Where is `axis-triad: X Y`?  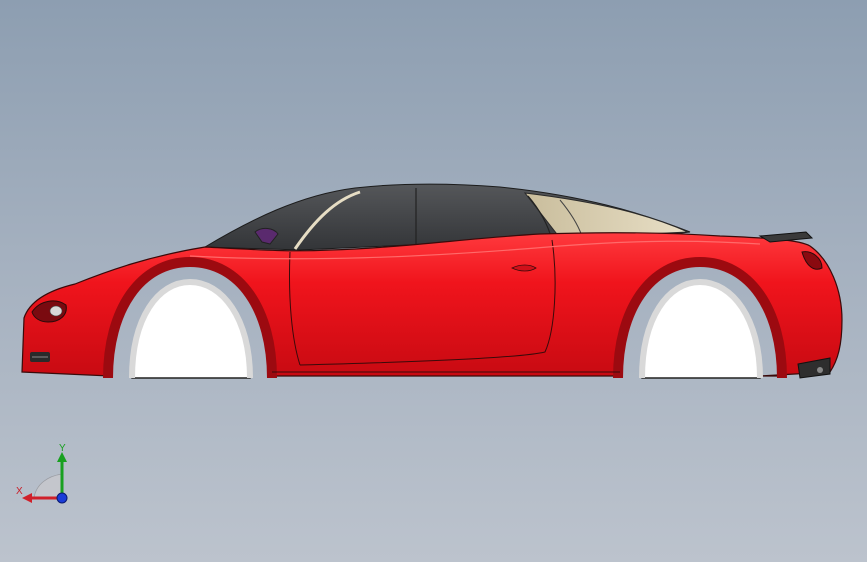
axis-triad: X Y is located at coordinates (45, 475).